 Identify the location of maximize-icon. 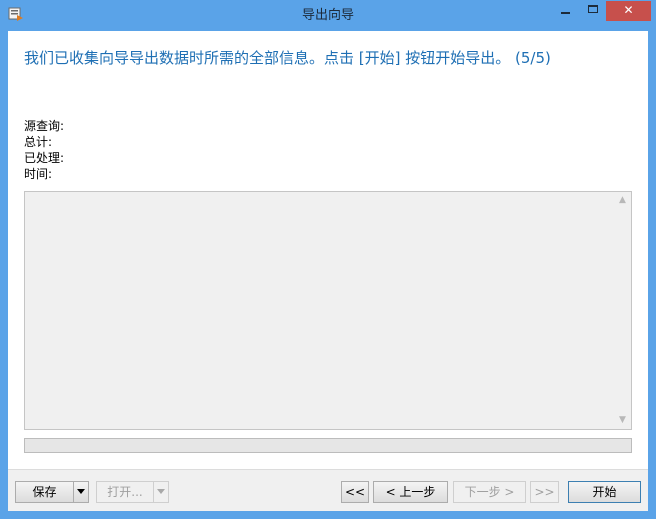
(592, 8).